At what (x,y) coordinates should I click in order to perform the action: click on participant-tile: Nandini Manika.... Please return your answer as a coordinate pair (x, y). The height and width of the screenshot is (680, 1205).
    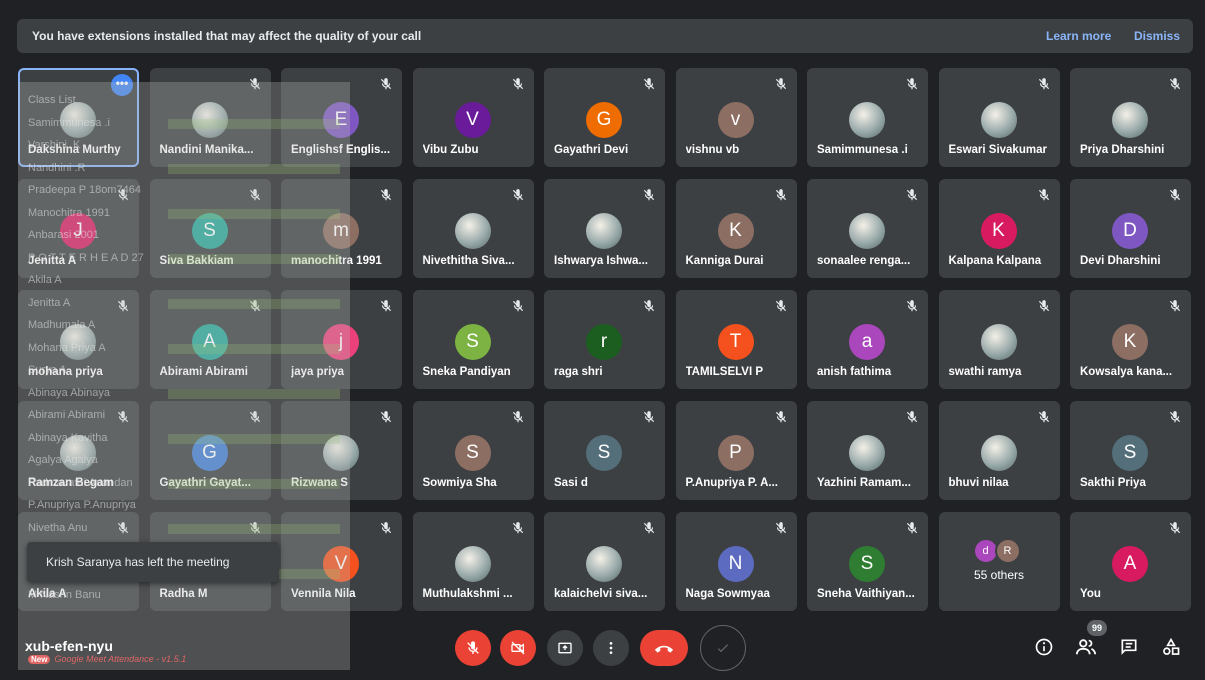
    Looking at the image, I should click on (210, 117).